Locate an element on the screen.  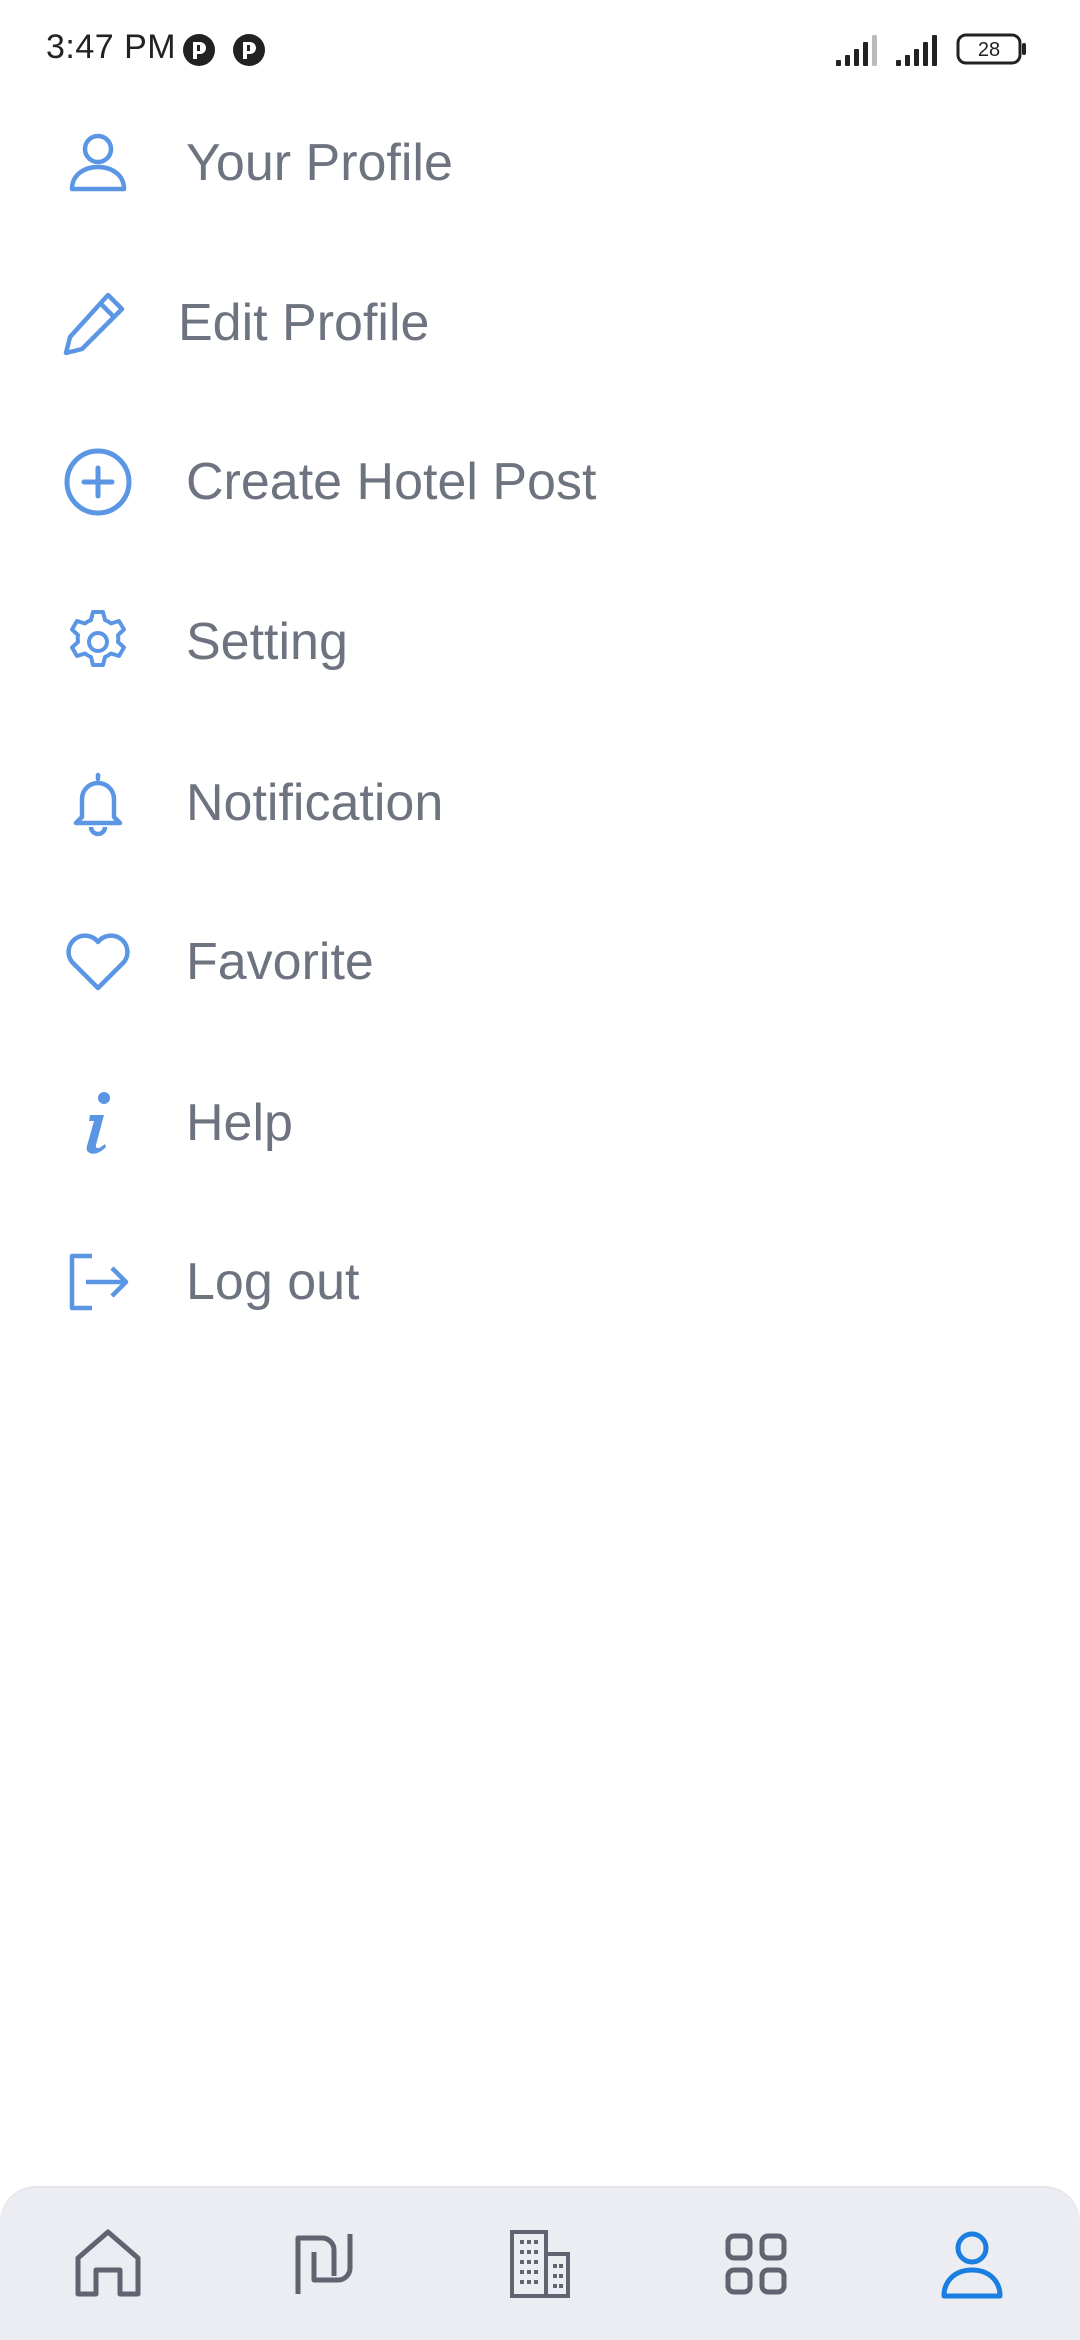
battery-level: 28 is located at coordinates (989, 50).